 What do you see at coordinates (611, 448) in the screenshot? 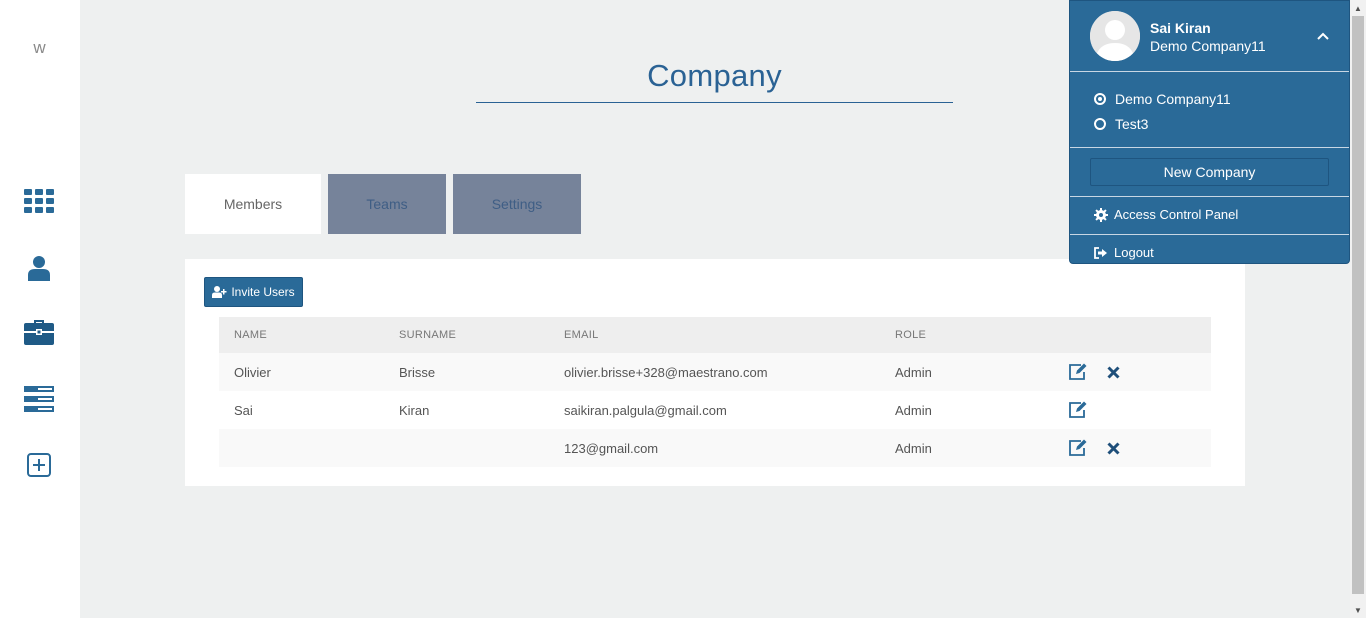
I see `member-email: 123@gmail.com` at bounding box center [611, 448].